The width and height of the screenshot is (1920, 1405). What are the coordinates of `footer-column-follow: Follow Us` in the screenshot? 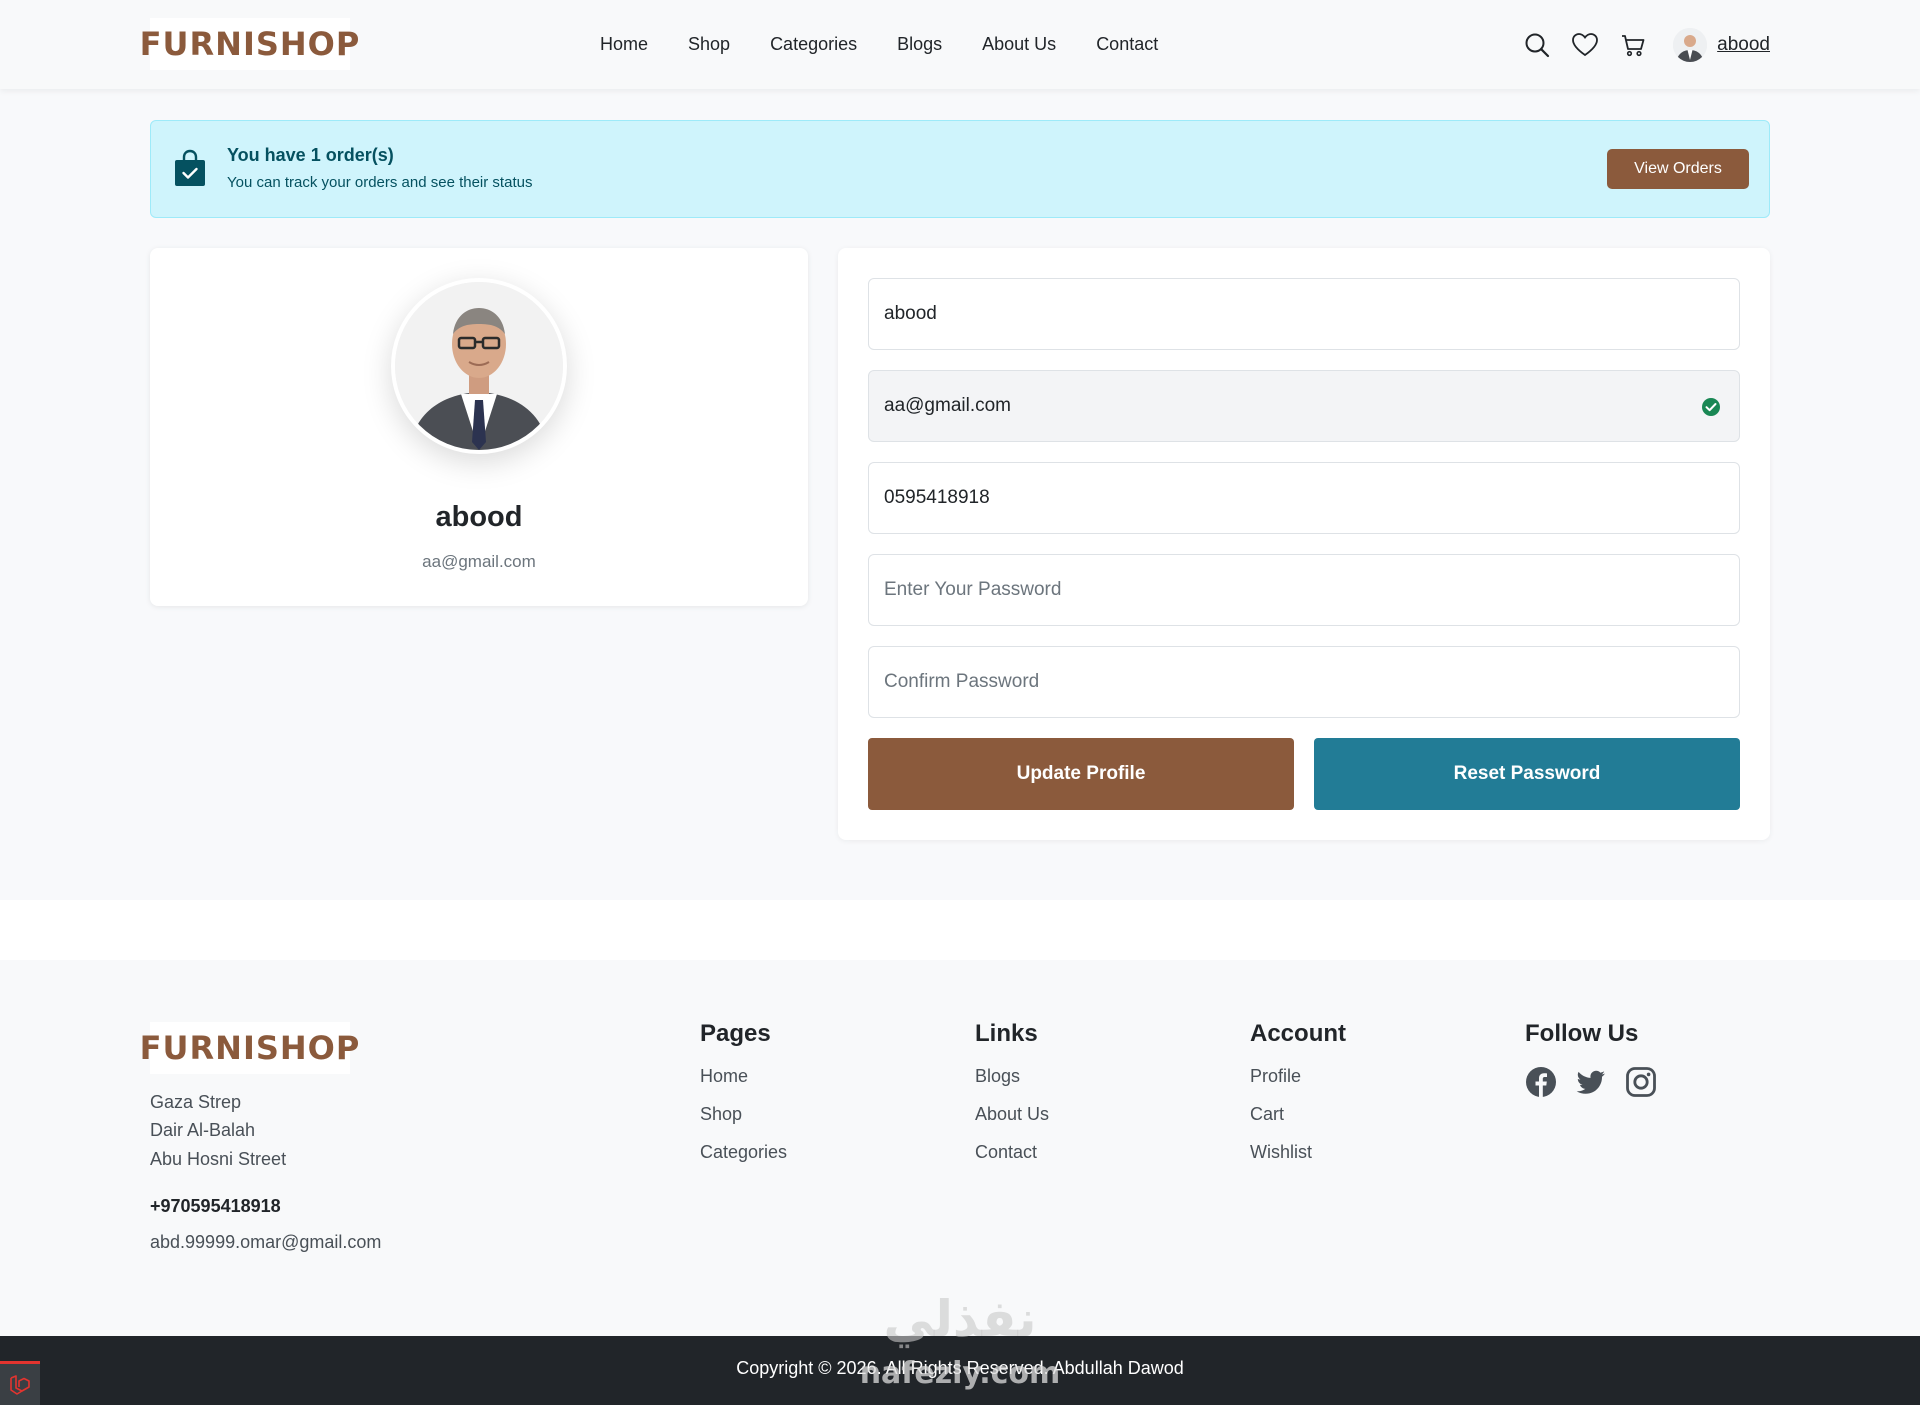 It's located at (1591, 1061).